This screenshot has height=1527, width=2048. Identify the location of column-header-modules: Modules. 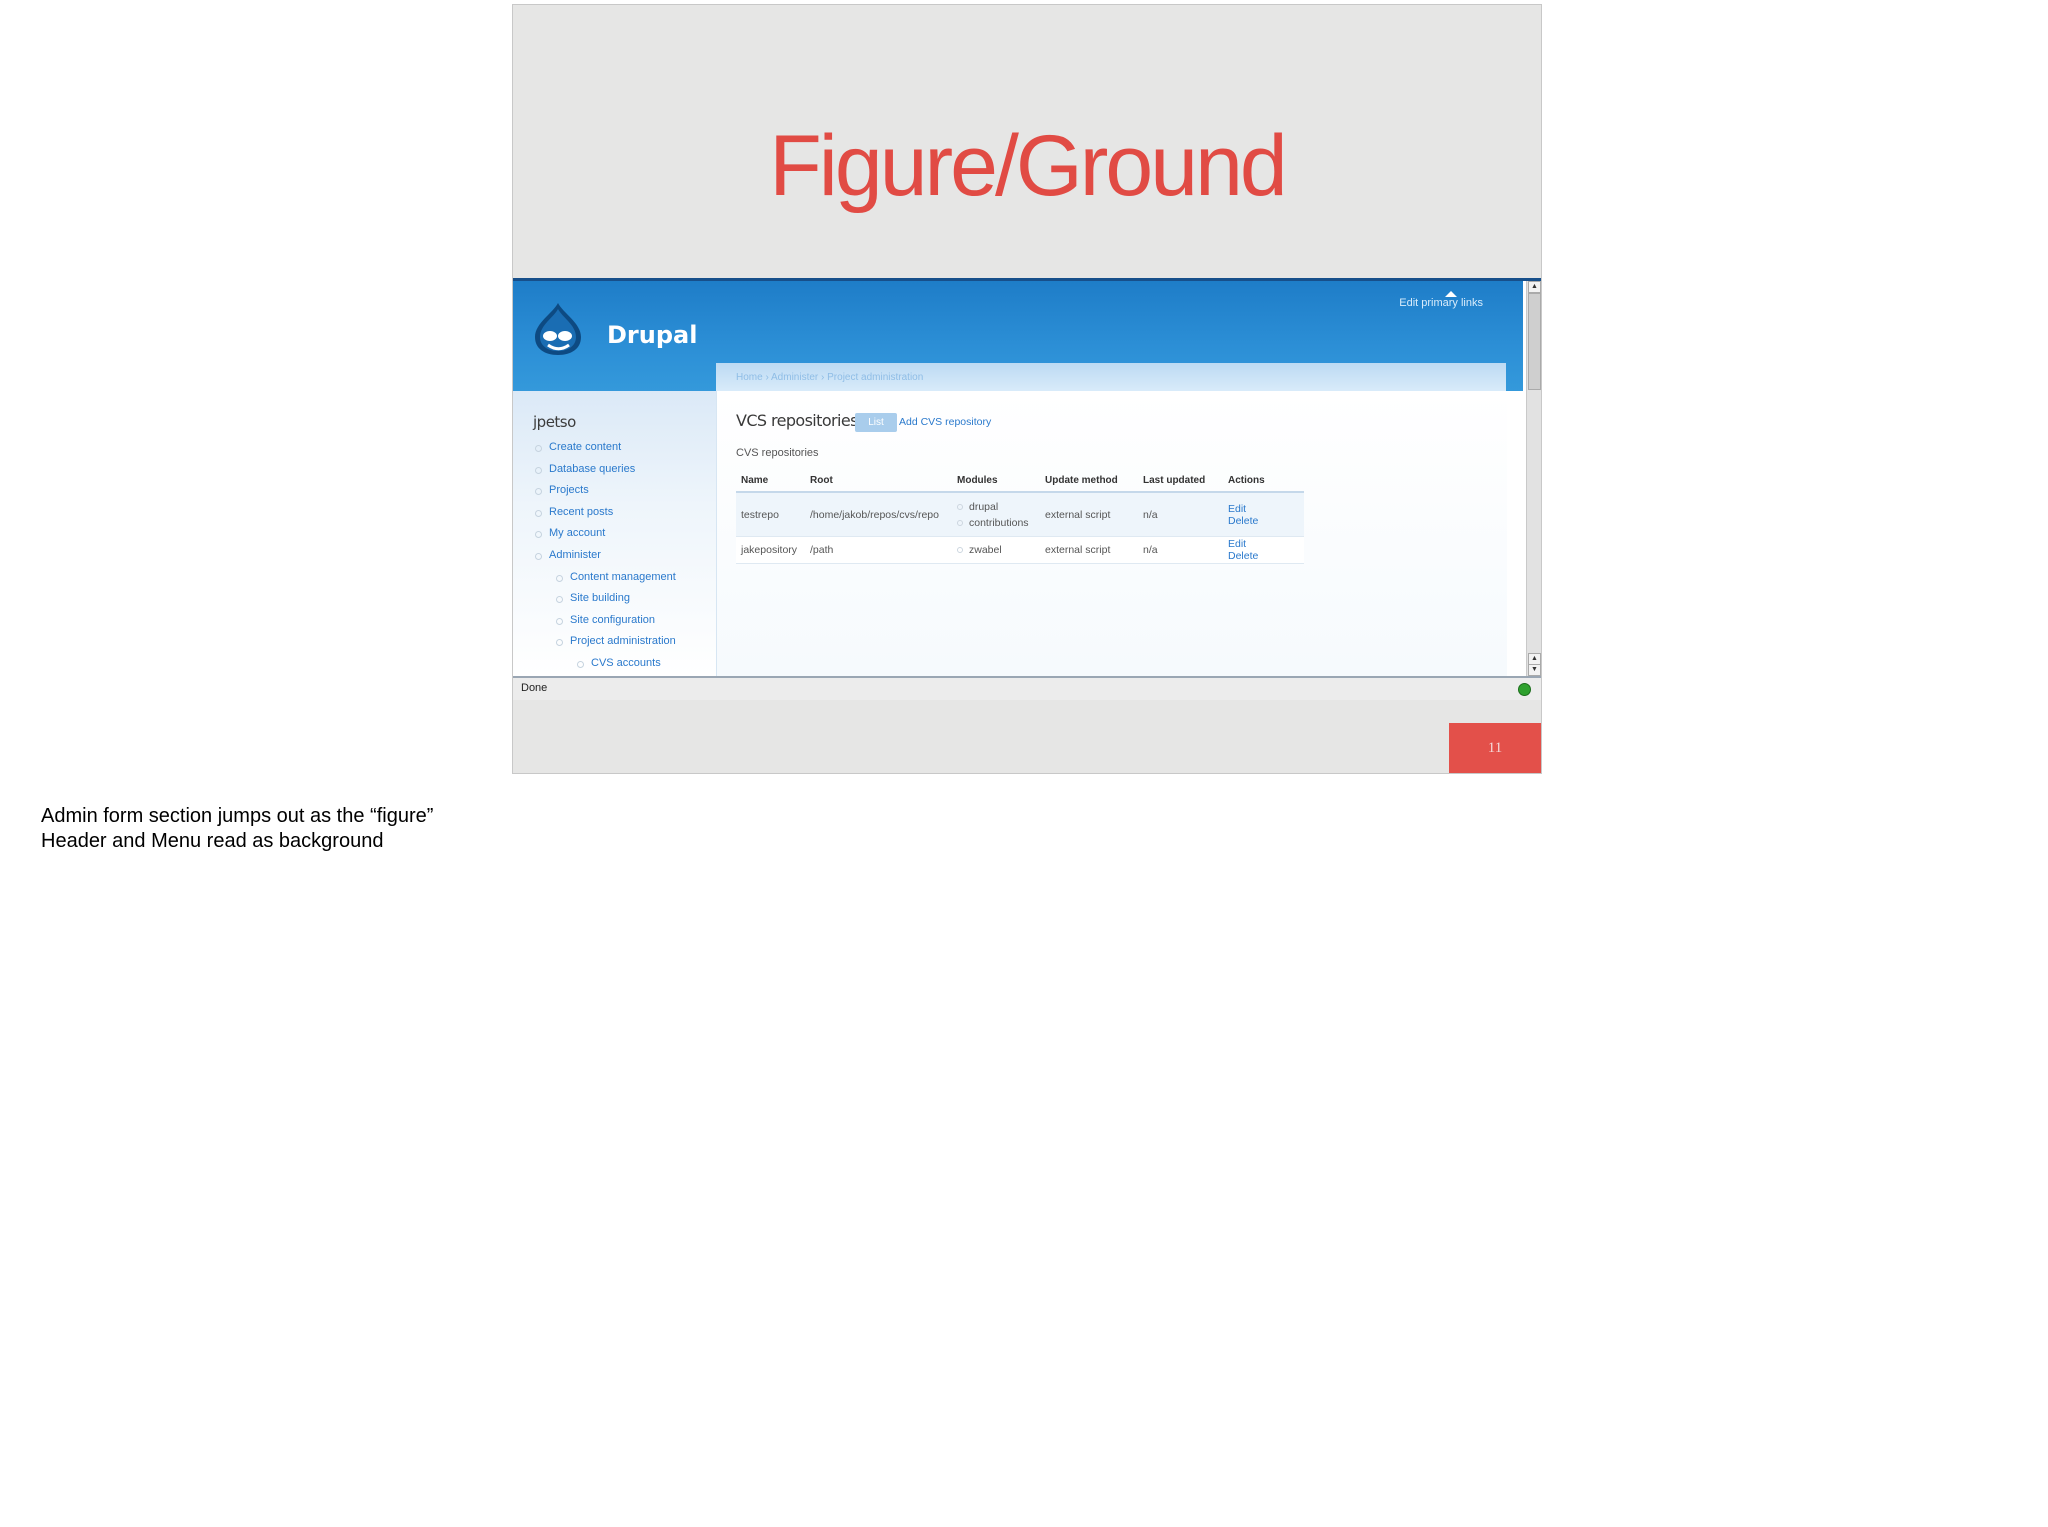
(996, 481).